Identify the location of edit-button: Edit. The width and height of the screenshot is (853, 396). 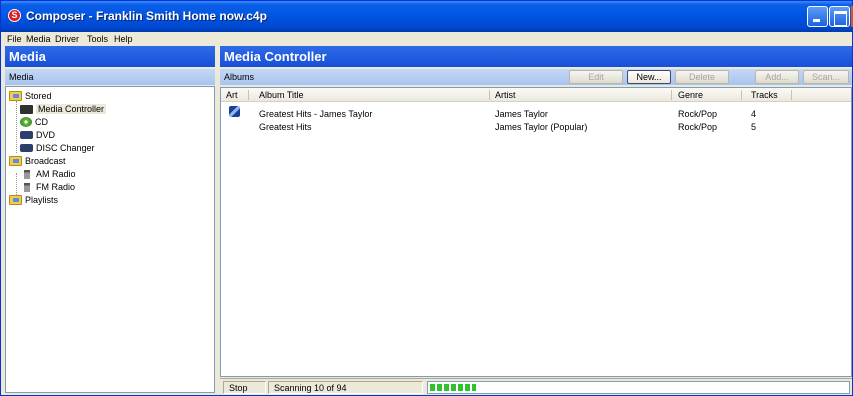
(596, 77).